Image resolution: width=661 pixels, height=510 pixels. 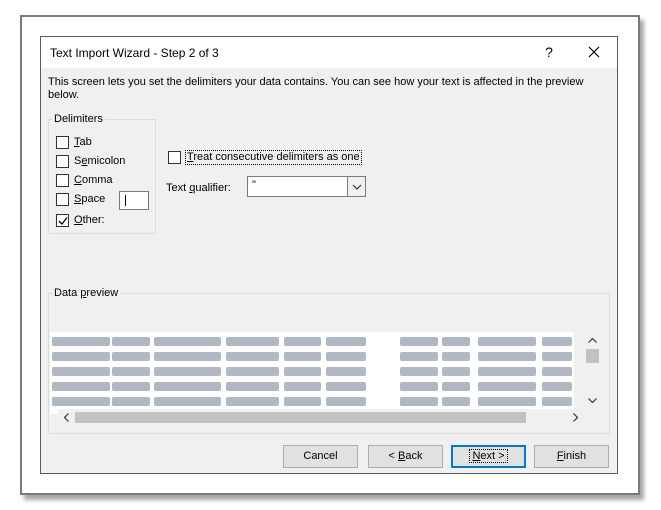 I want to click on close-button, so click(x=594, y=52).